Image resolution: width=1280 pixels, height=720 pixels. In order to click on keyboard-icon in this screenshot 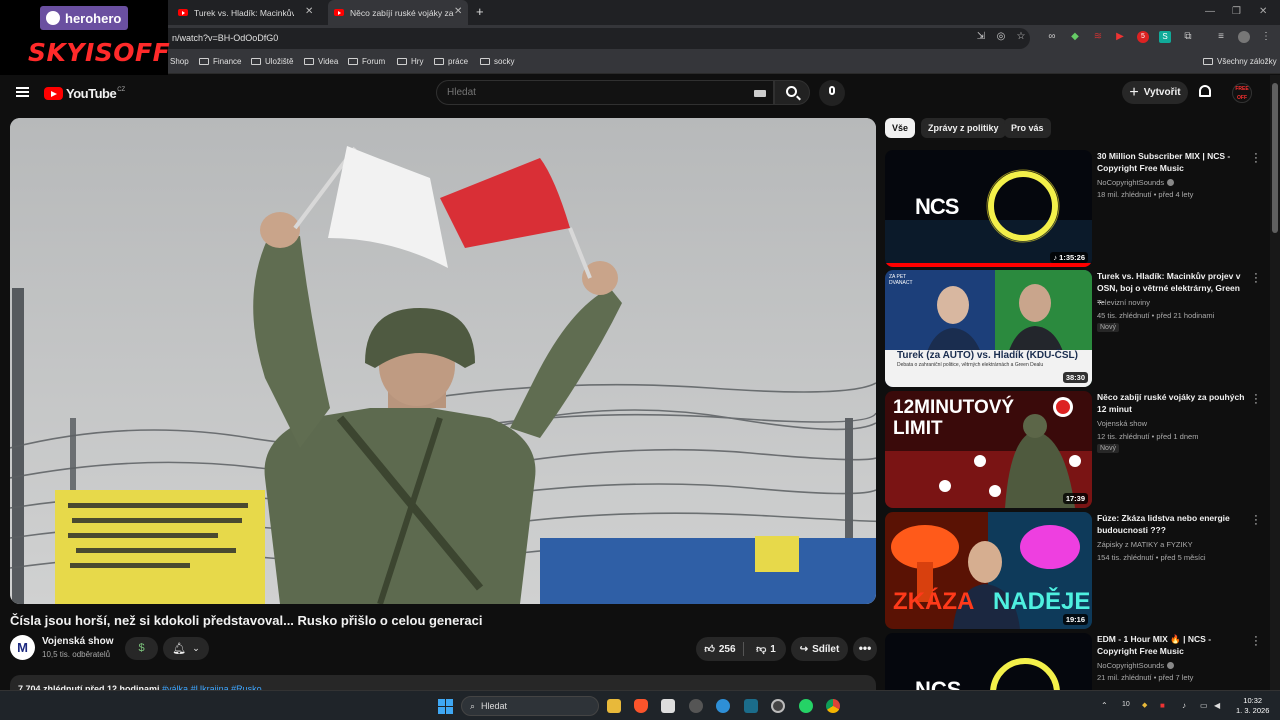, I will do `click(760, 93)`.